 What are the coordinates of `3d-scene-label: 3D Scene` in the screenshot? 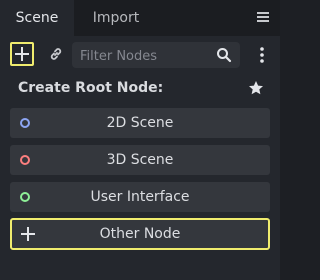 It's located at (140, 160).